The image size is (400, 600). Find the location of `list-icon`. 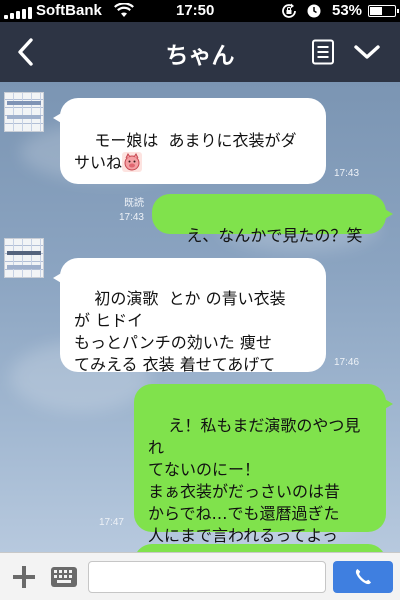

list-icon is located at coordinates (323, 52).